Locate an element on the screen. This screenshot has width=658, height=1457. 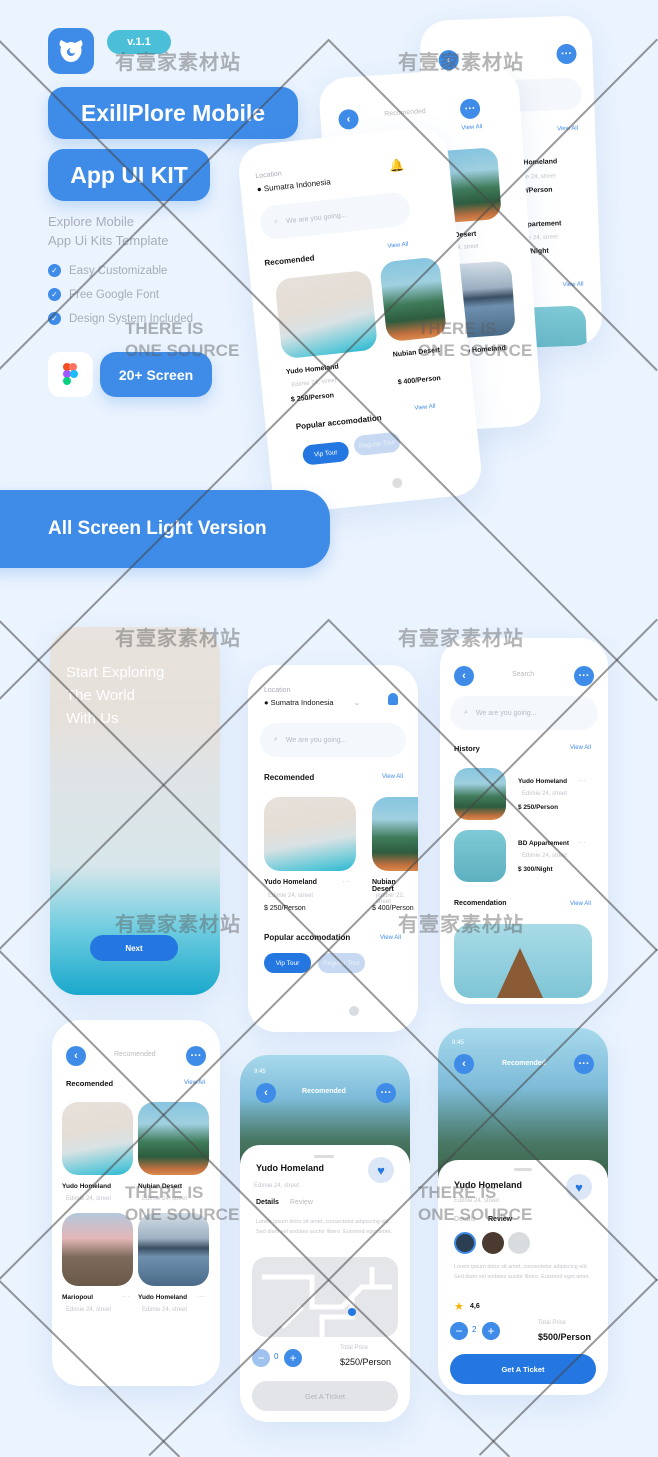
card-name: Yudo Homeland is located at coordinates (290, 882).